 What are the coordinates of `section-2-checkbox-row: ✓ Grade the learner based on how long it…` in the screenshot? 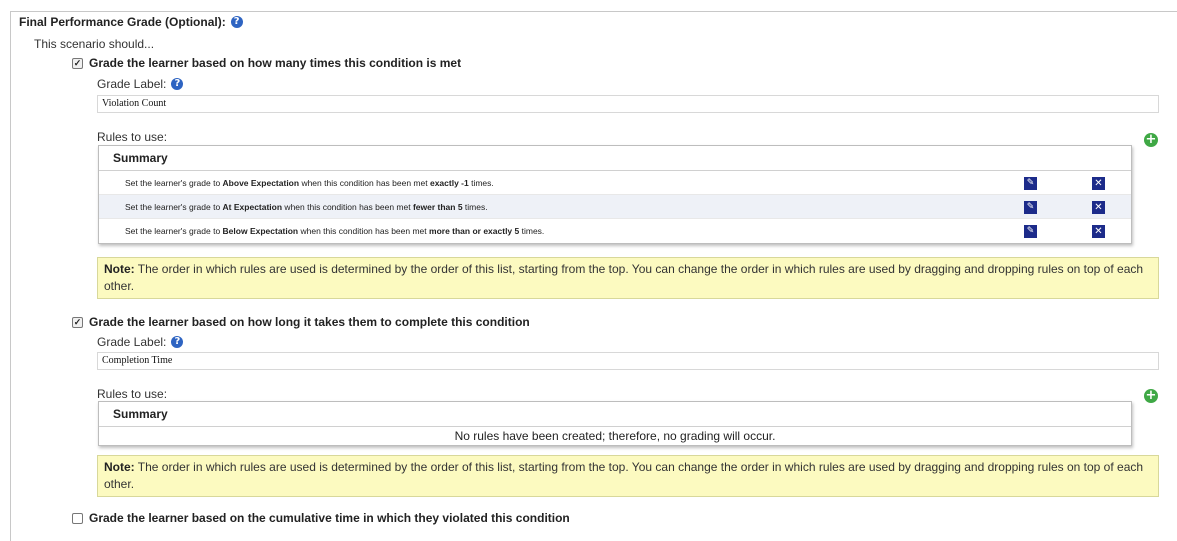 It's located at (301, 322).